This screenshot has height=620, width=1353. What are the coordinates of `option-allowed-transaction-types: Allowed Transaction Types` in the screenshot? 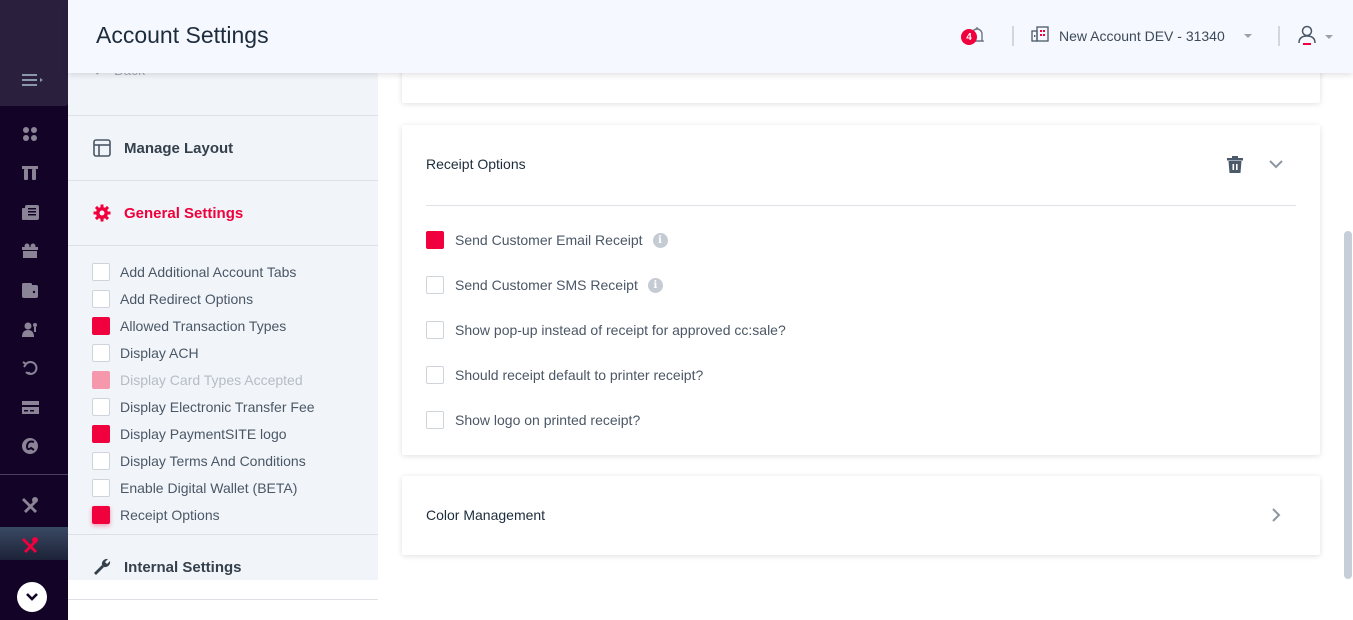 It's located at (203, 325).